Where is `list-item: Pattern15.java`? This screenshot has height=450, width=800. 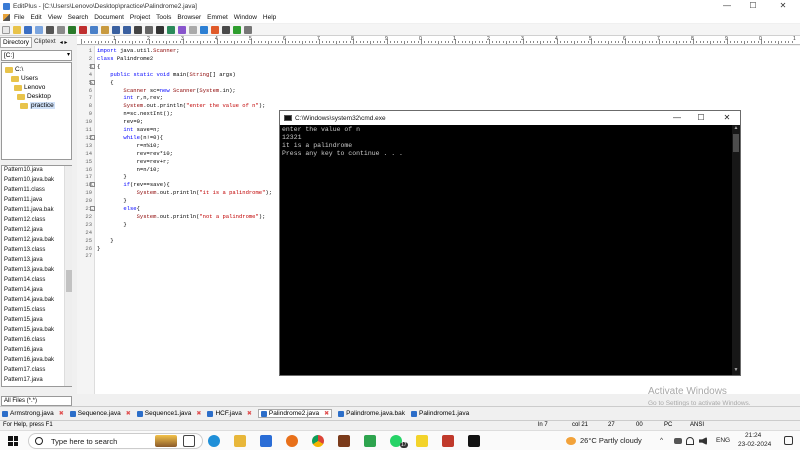 list-item: Pattern15.java is located at coordinates (23, 320).